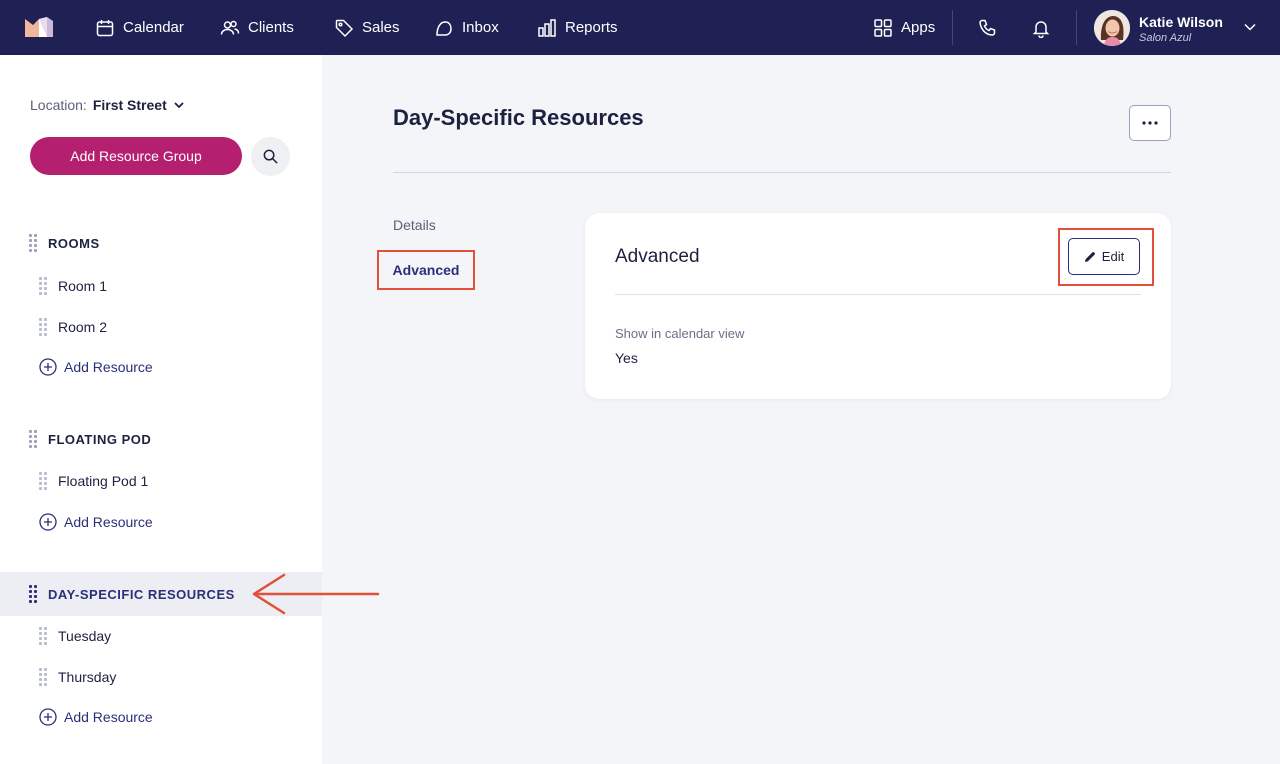 This screenshot has width=1280, height=764. I want to click on field-value: Yes, so click(626, 358).